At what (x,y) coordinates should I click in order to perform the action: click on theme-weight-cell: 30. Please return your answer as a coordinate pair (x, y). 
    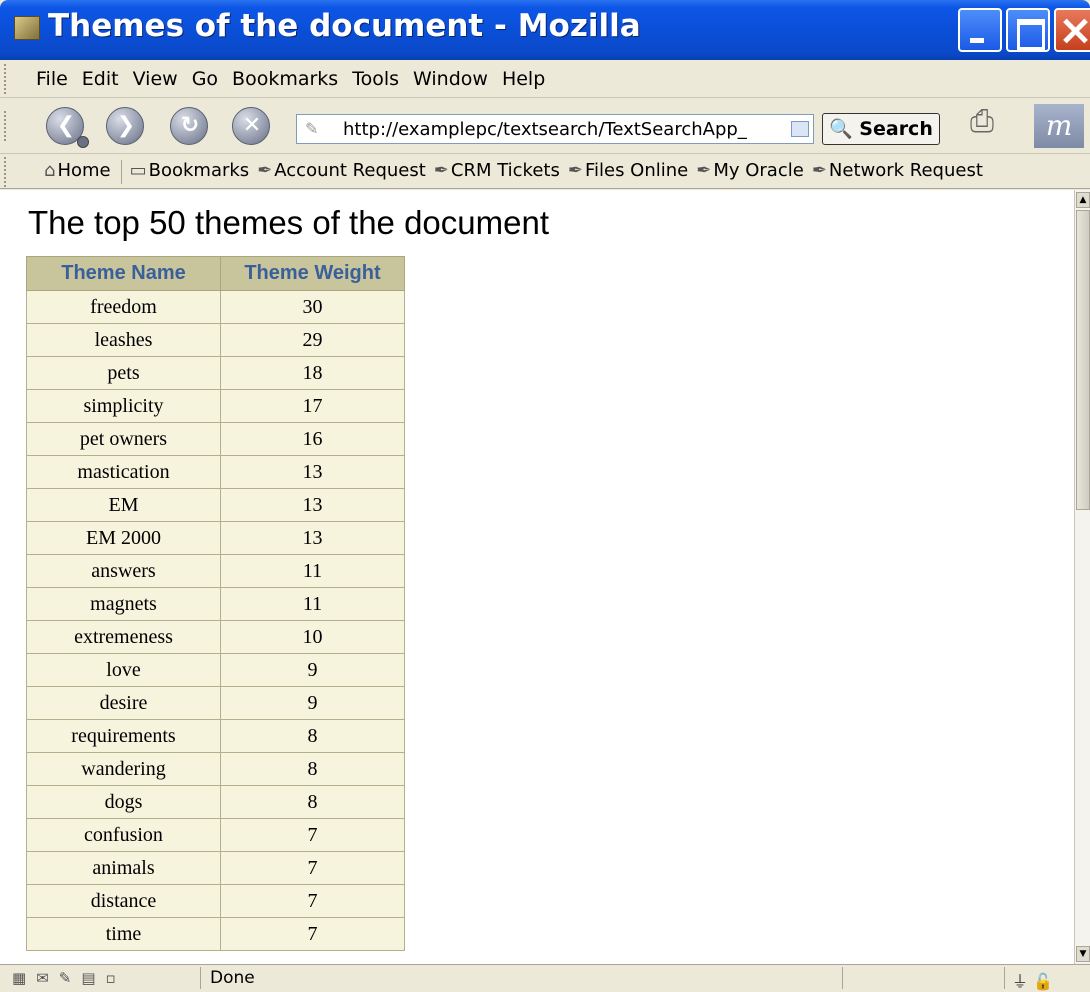
    Looking at the image, I should click on (312, 307).